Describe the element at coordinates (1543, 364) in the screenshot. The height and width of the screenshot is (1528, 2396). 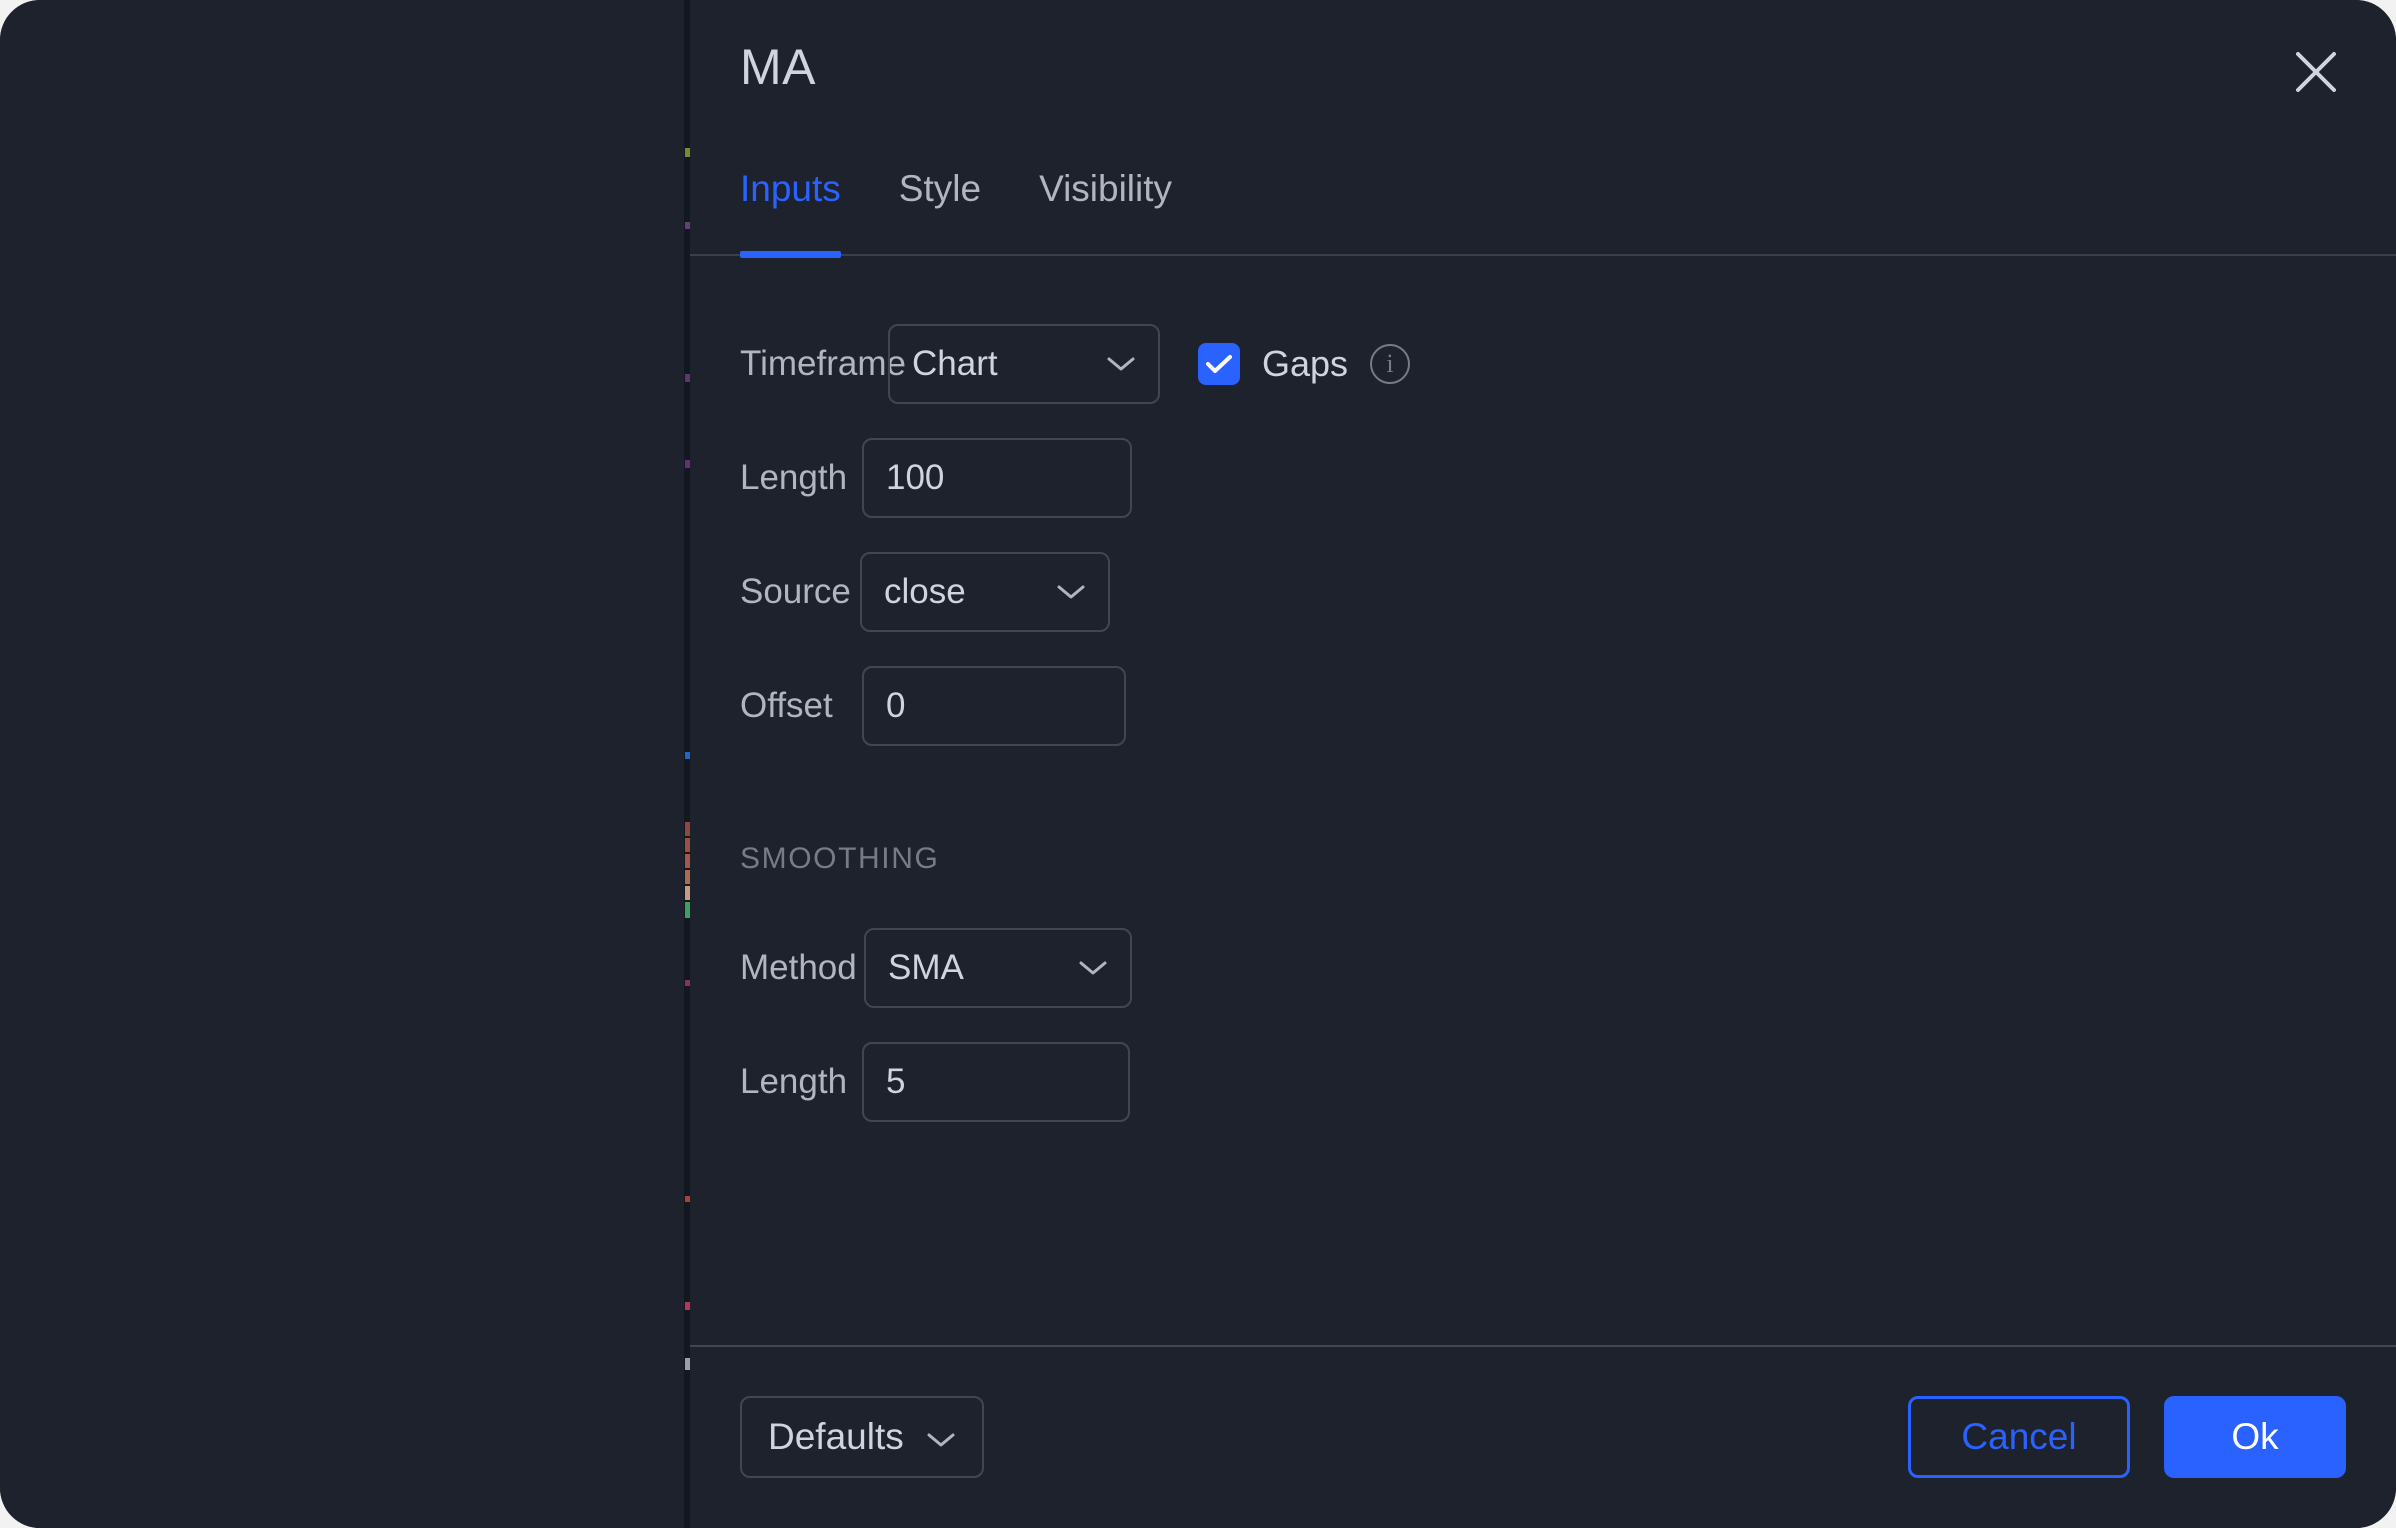
I see `row-timeframe: Timeframe Chart Gaps i` at that location.